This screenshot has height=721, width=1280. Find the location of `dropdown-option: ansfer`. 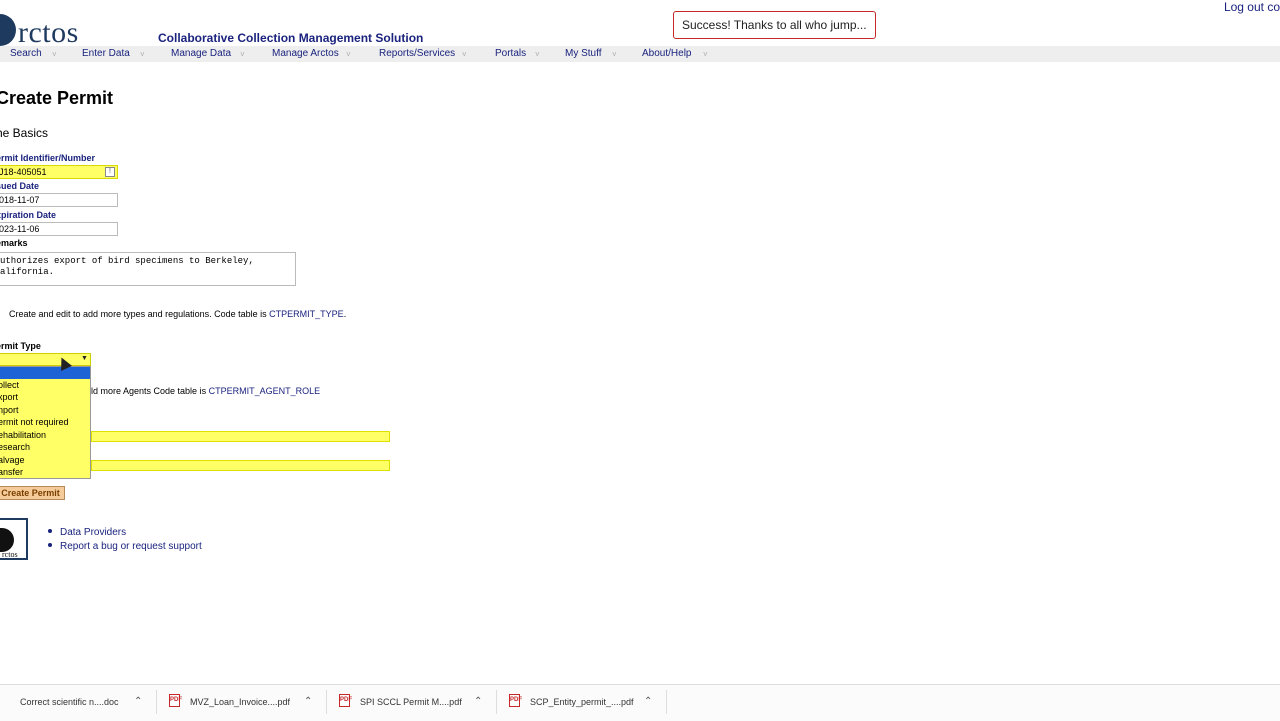

dropdown-option: ansfer is located at coordinates (46, 472).